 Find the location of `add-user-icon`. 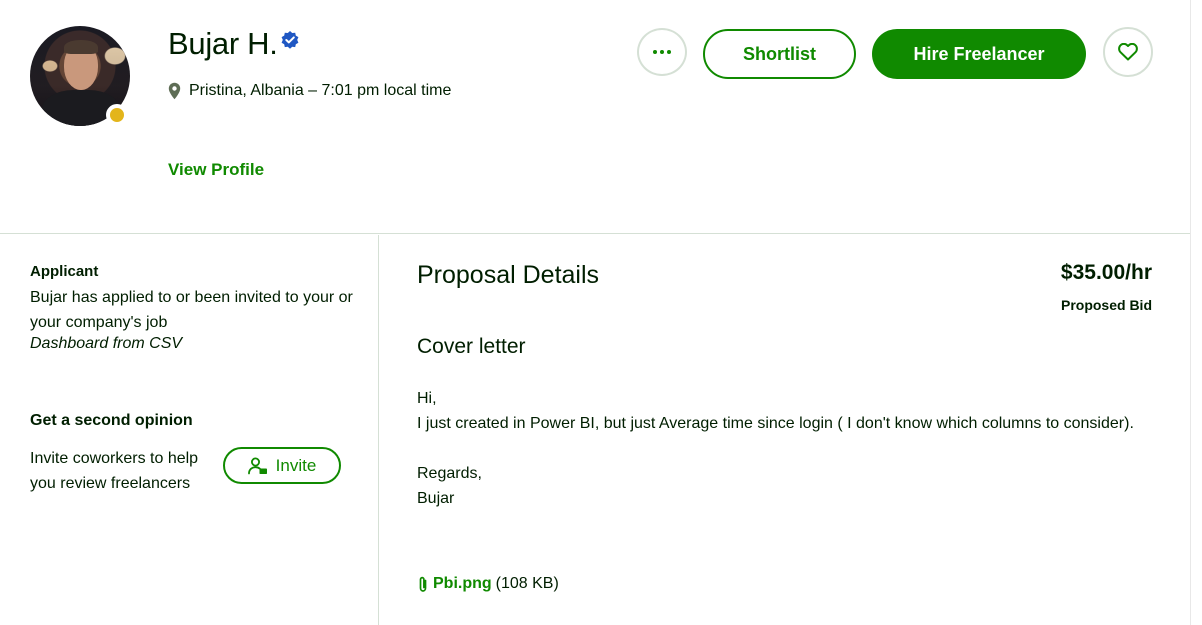

add-user-icon is located at coordinates (257, 465).